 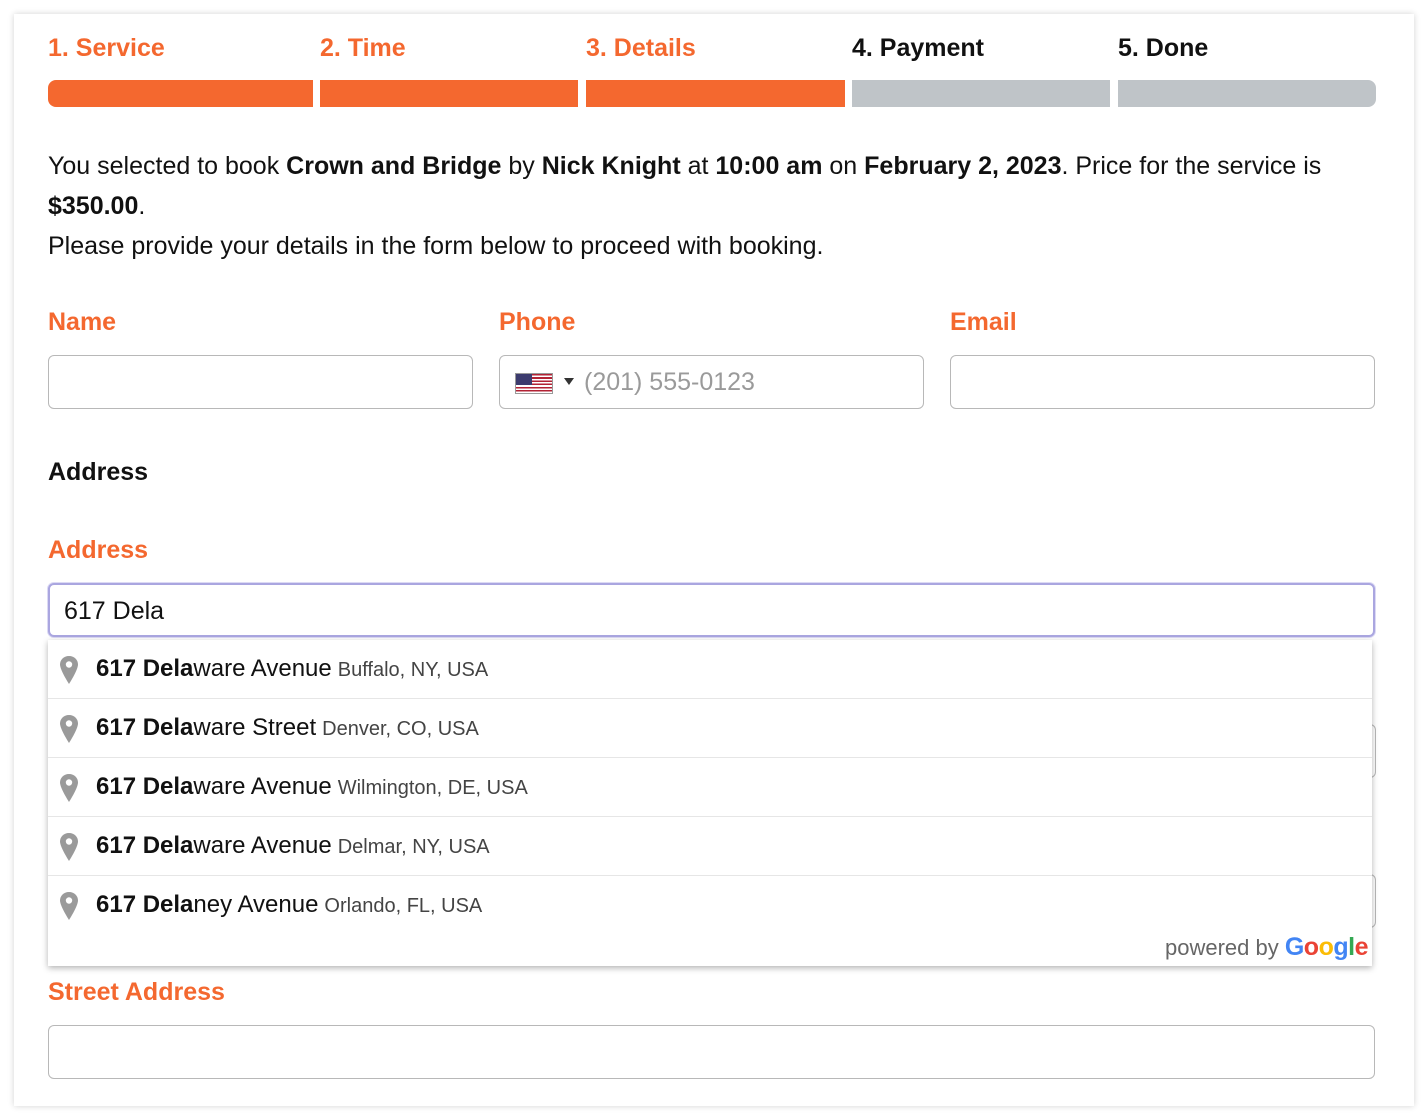 What do you see at coordinates (769, 166) in the screenshot?
I see `summary-time: 10:00 am` at bounding box center [769, 166].